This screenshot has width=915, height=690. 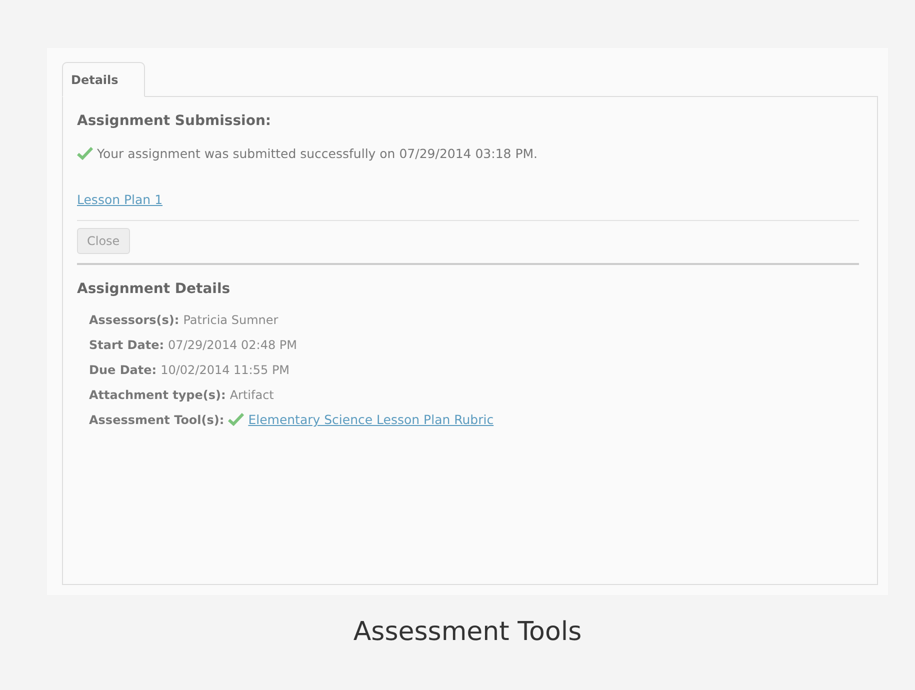 What do you see at coordinates (156, 419) in the screenshot?
I see `field-label: Assessment Tool(s):` at bounding box center [156, 419].